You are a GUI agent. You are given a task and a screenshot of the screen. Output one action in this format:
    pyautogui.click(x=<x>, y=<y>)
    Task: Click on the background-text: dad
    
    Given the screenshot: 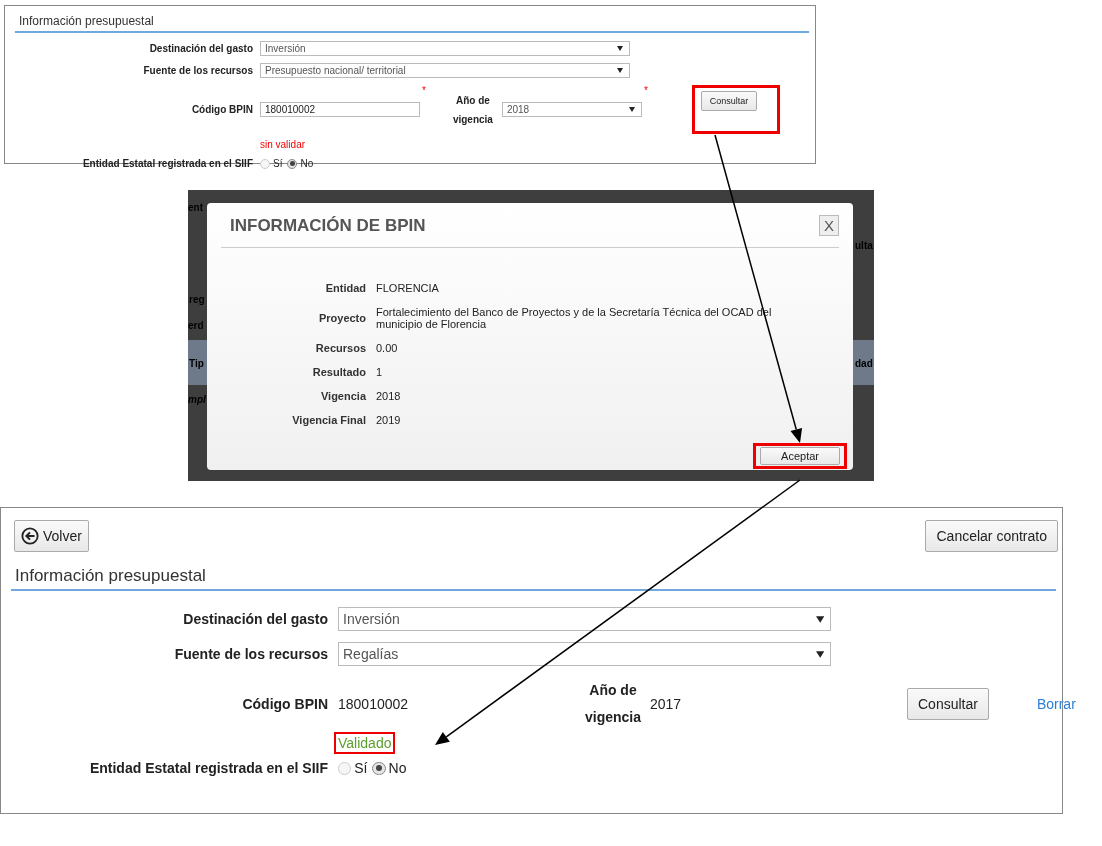 What is the action you would take?
    pyautogui.click(x=864, y=363)
    